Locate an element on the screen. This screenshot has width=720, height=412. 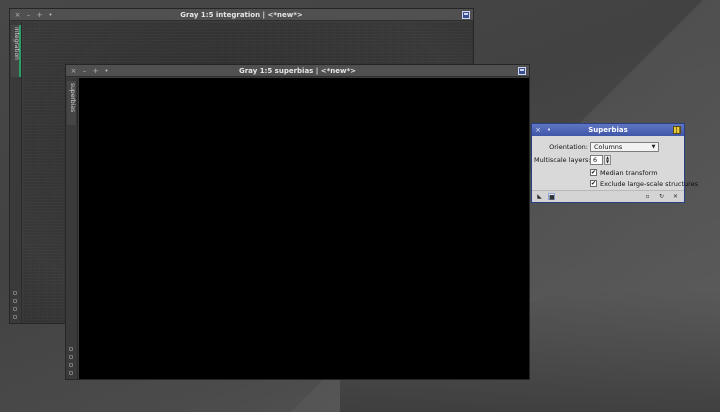
integration-titlebar: × – + • Gray 1:5 integration | <*new*> is located at coordinates (241, 15).